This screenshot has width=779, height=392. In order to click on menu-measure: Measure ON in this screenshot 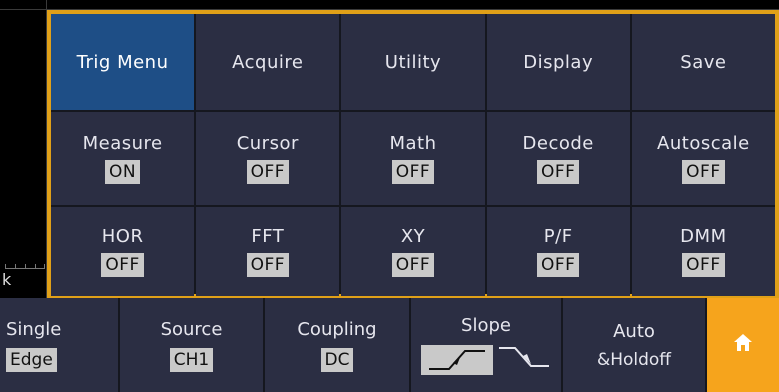, I will do `click(123, 158)`.